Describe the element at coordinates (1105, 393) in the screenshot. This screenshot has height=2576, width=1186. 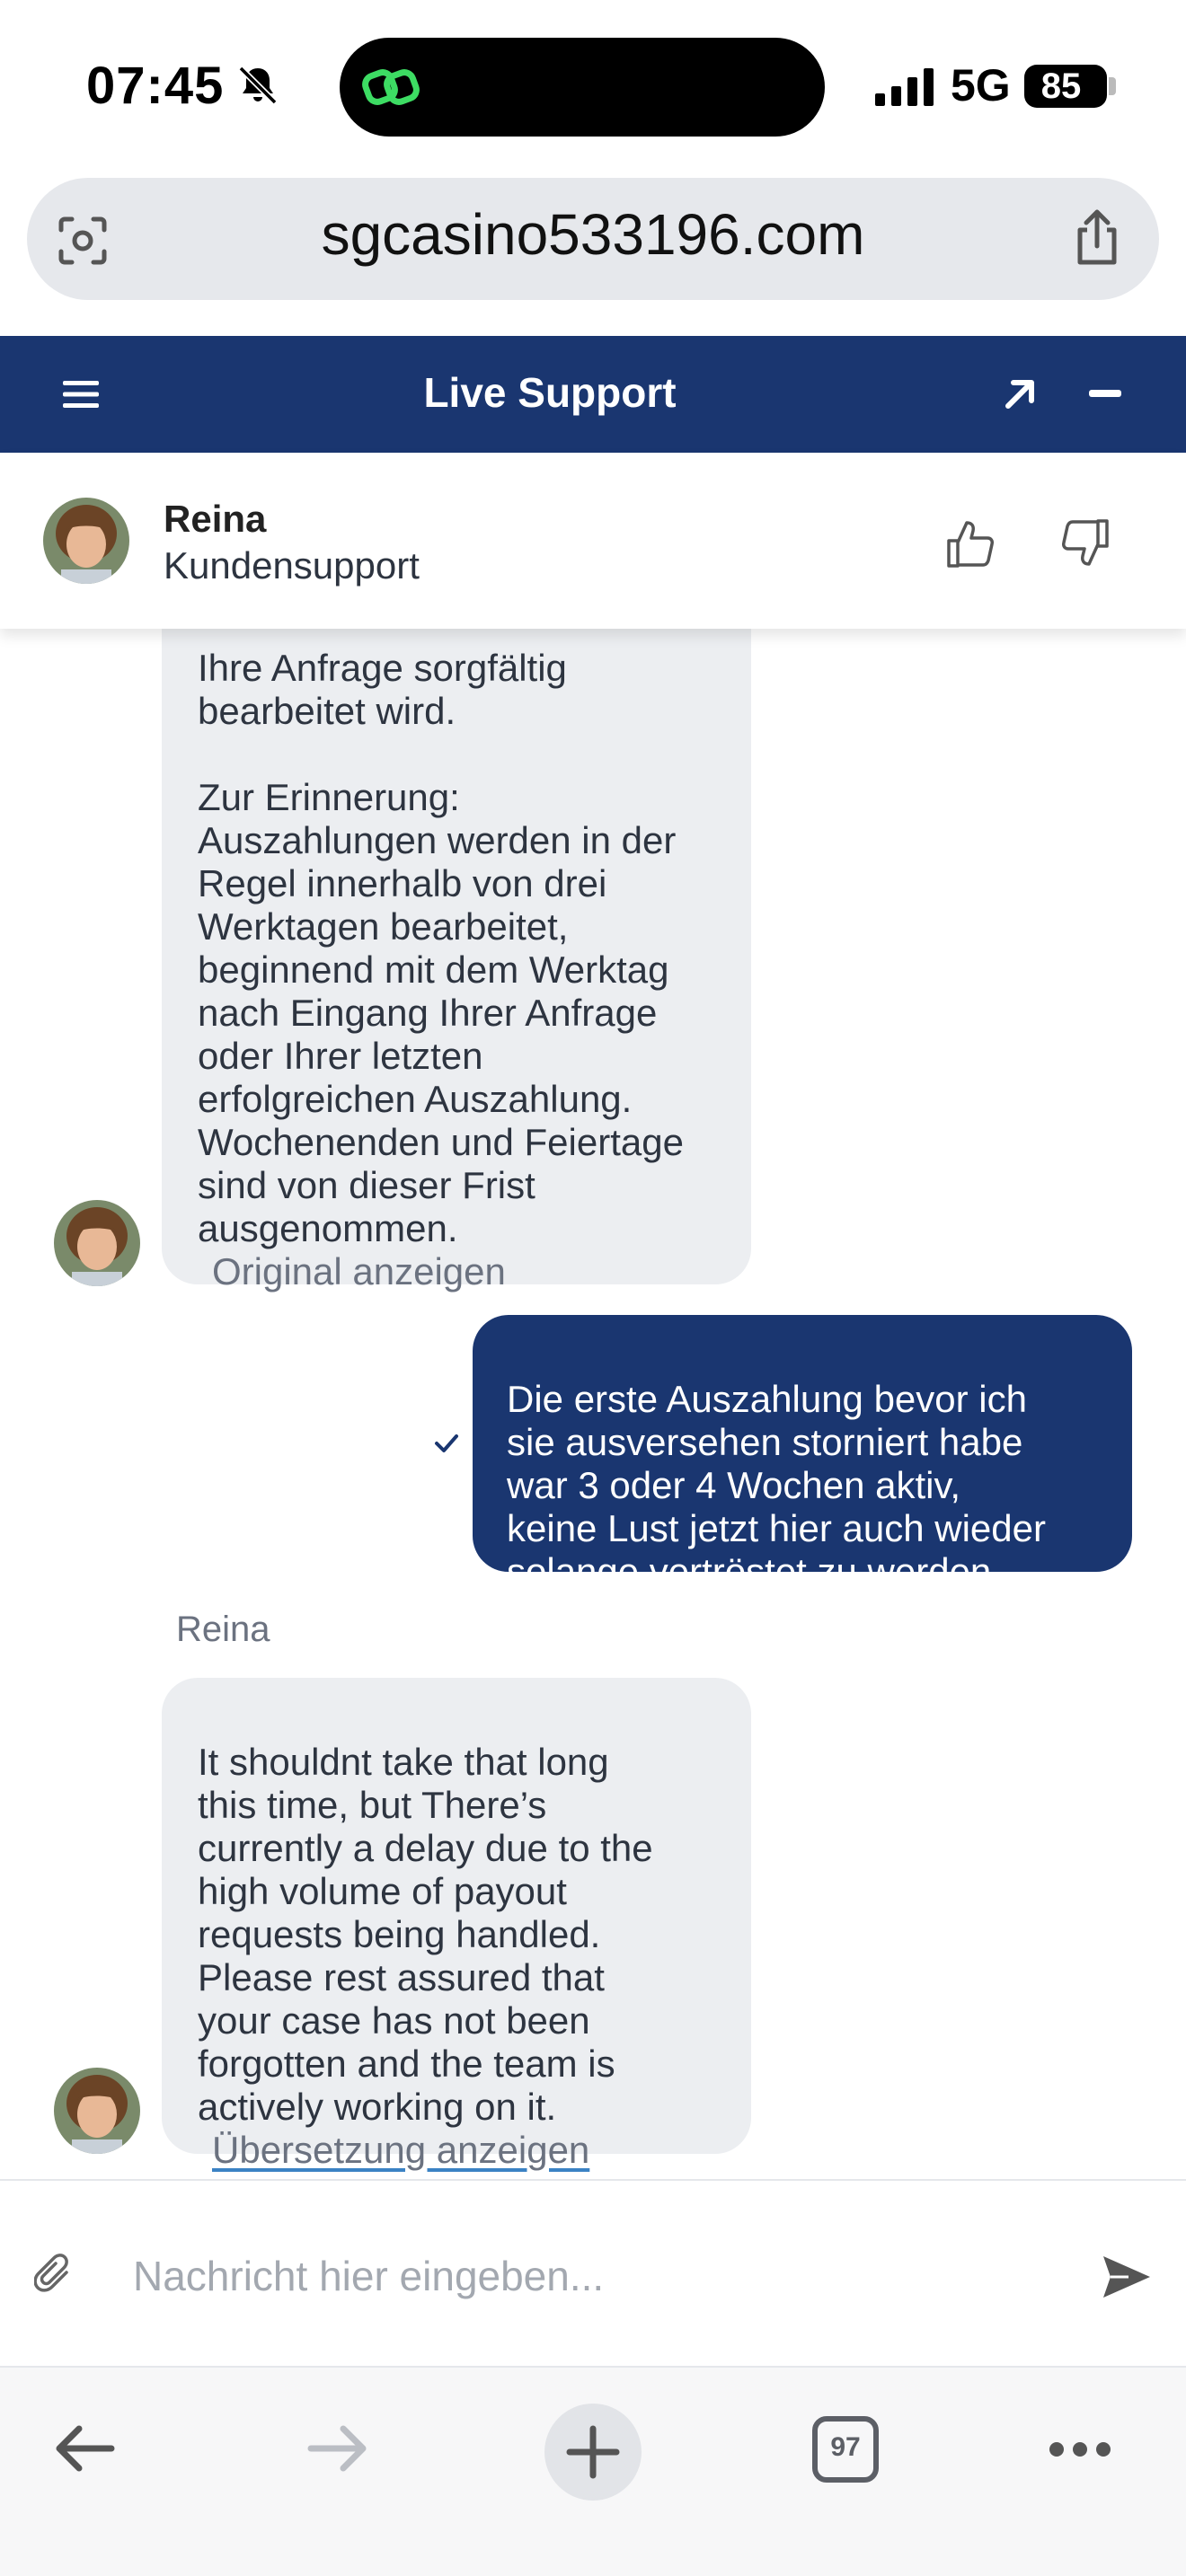
I see `minimize-icon` at that location.